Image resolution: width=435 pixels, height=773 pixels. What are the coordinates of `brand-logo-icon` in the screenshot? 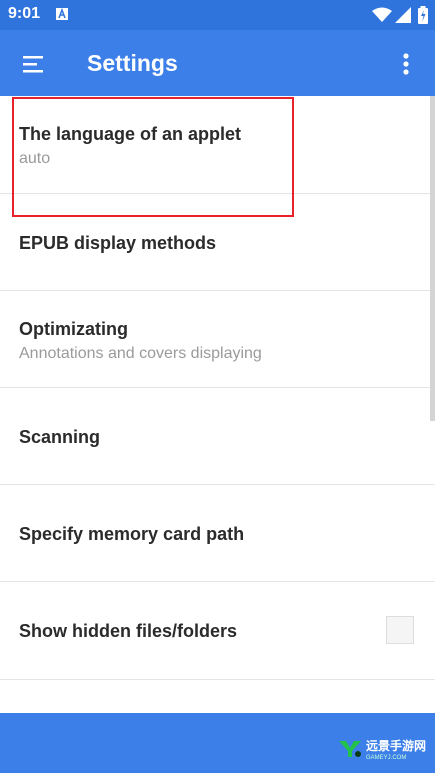 It's located at (350, 749).